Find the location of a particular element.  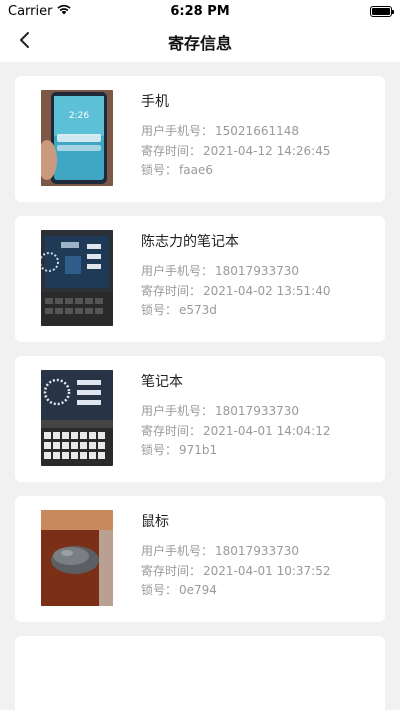

time-row: 寄存时间： 2021-04-12 14:26:45 is located at coordinates (258, 152).